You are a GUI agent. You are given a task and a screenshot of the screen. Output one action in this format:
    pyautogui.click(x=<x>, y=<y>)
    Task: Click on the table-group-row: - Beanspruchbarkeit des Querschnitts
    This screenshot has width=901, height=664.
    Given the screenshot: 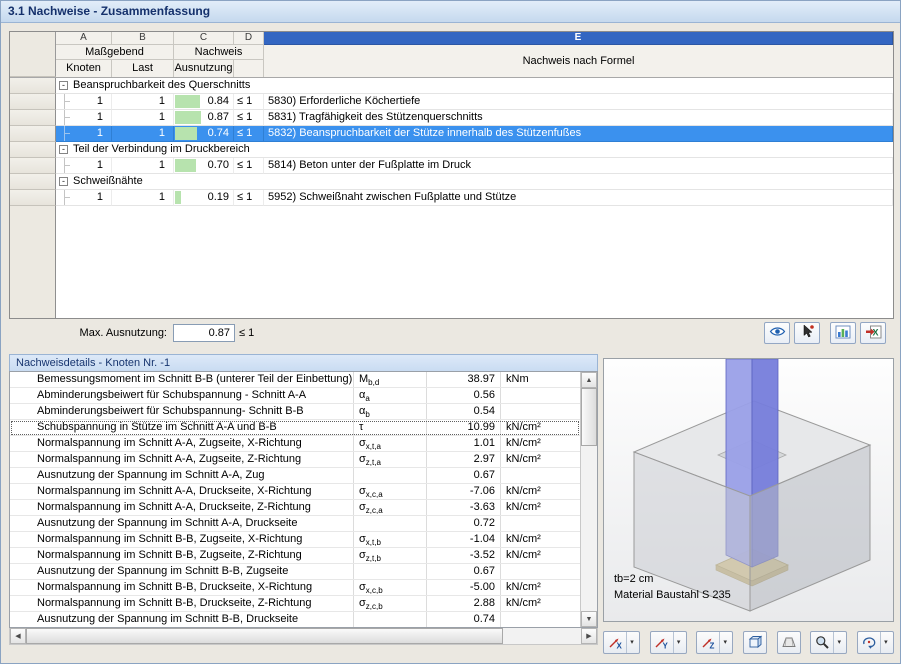 What is the action you would take?
    pyautogui.click(x=451, y=86)
    